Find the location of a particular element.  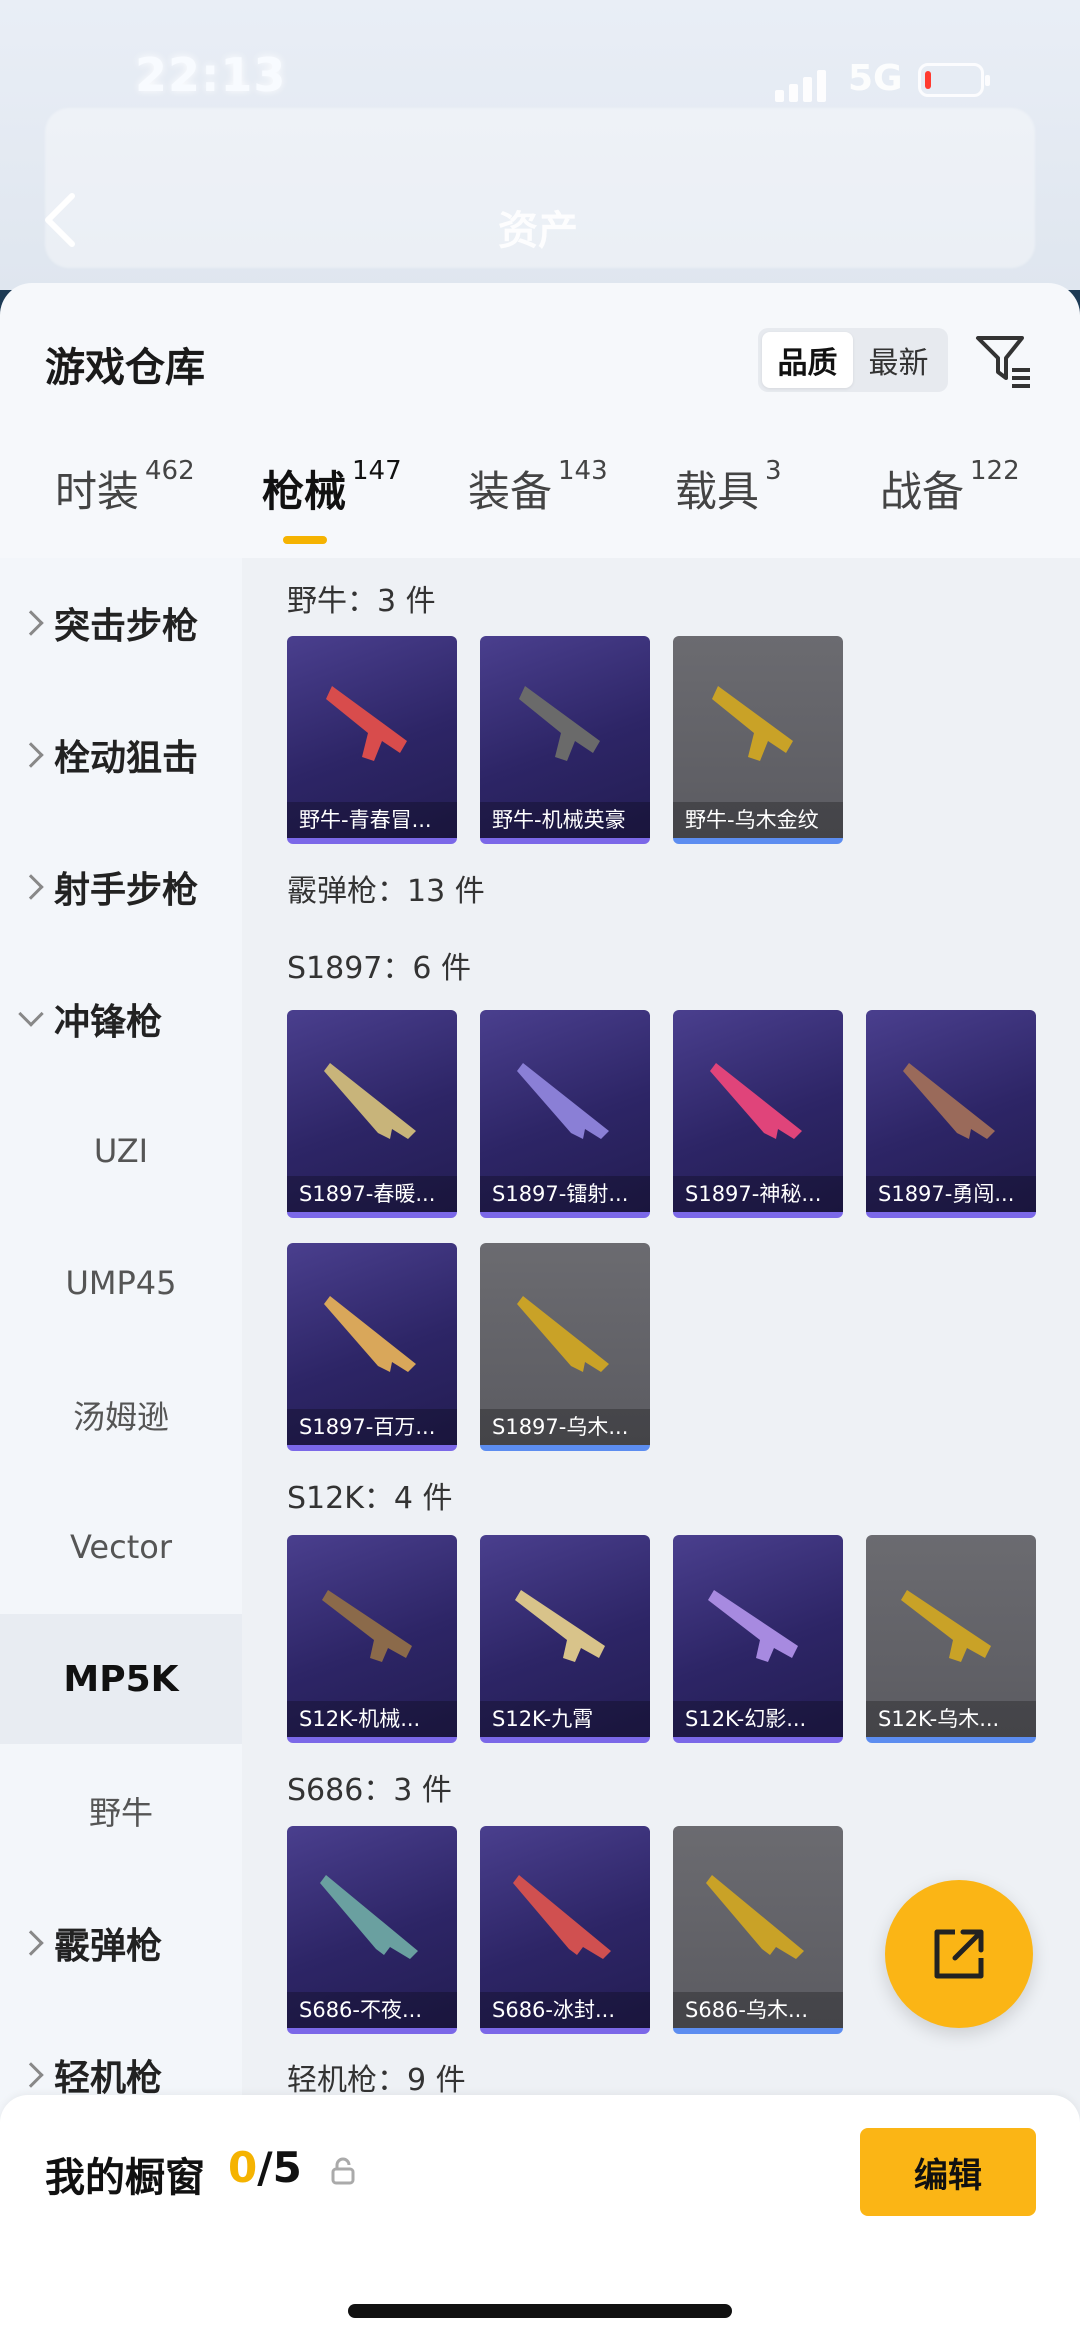

share-button is located at coordinates (959, 1954).